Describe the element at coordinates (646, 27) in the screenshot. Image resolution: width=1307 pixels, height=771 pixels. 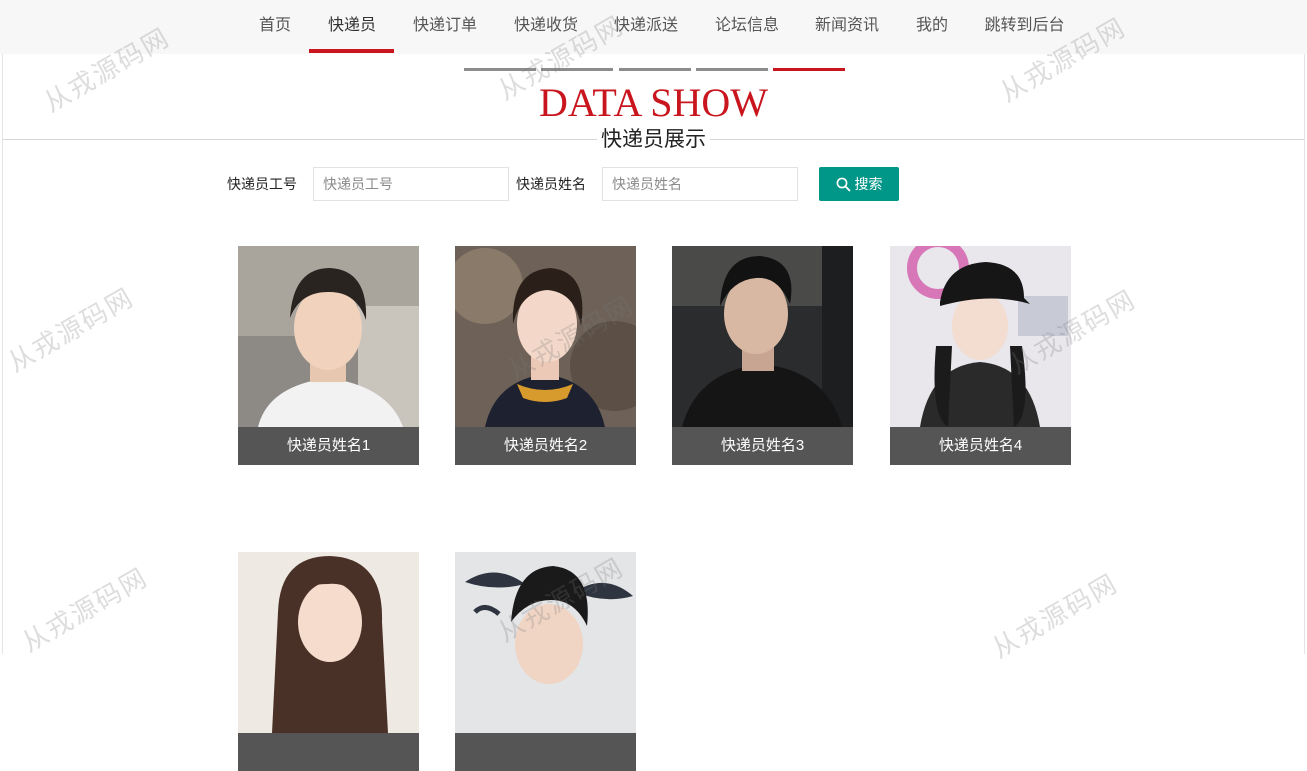
I see `nav-delivery: 快递派送` at that location.